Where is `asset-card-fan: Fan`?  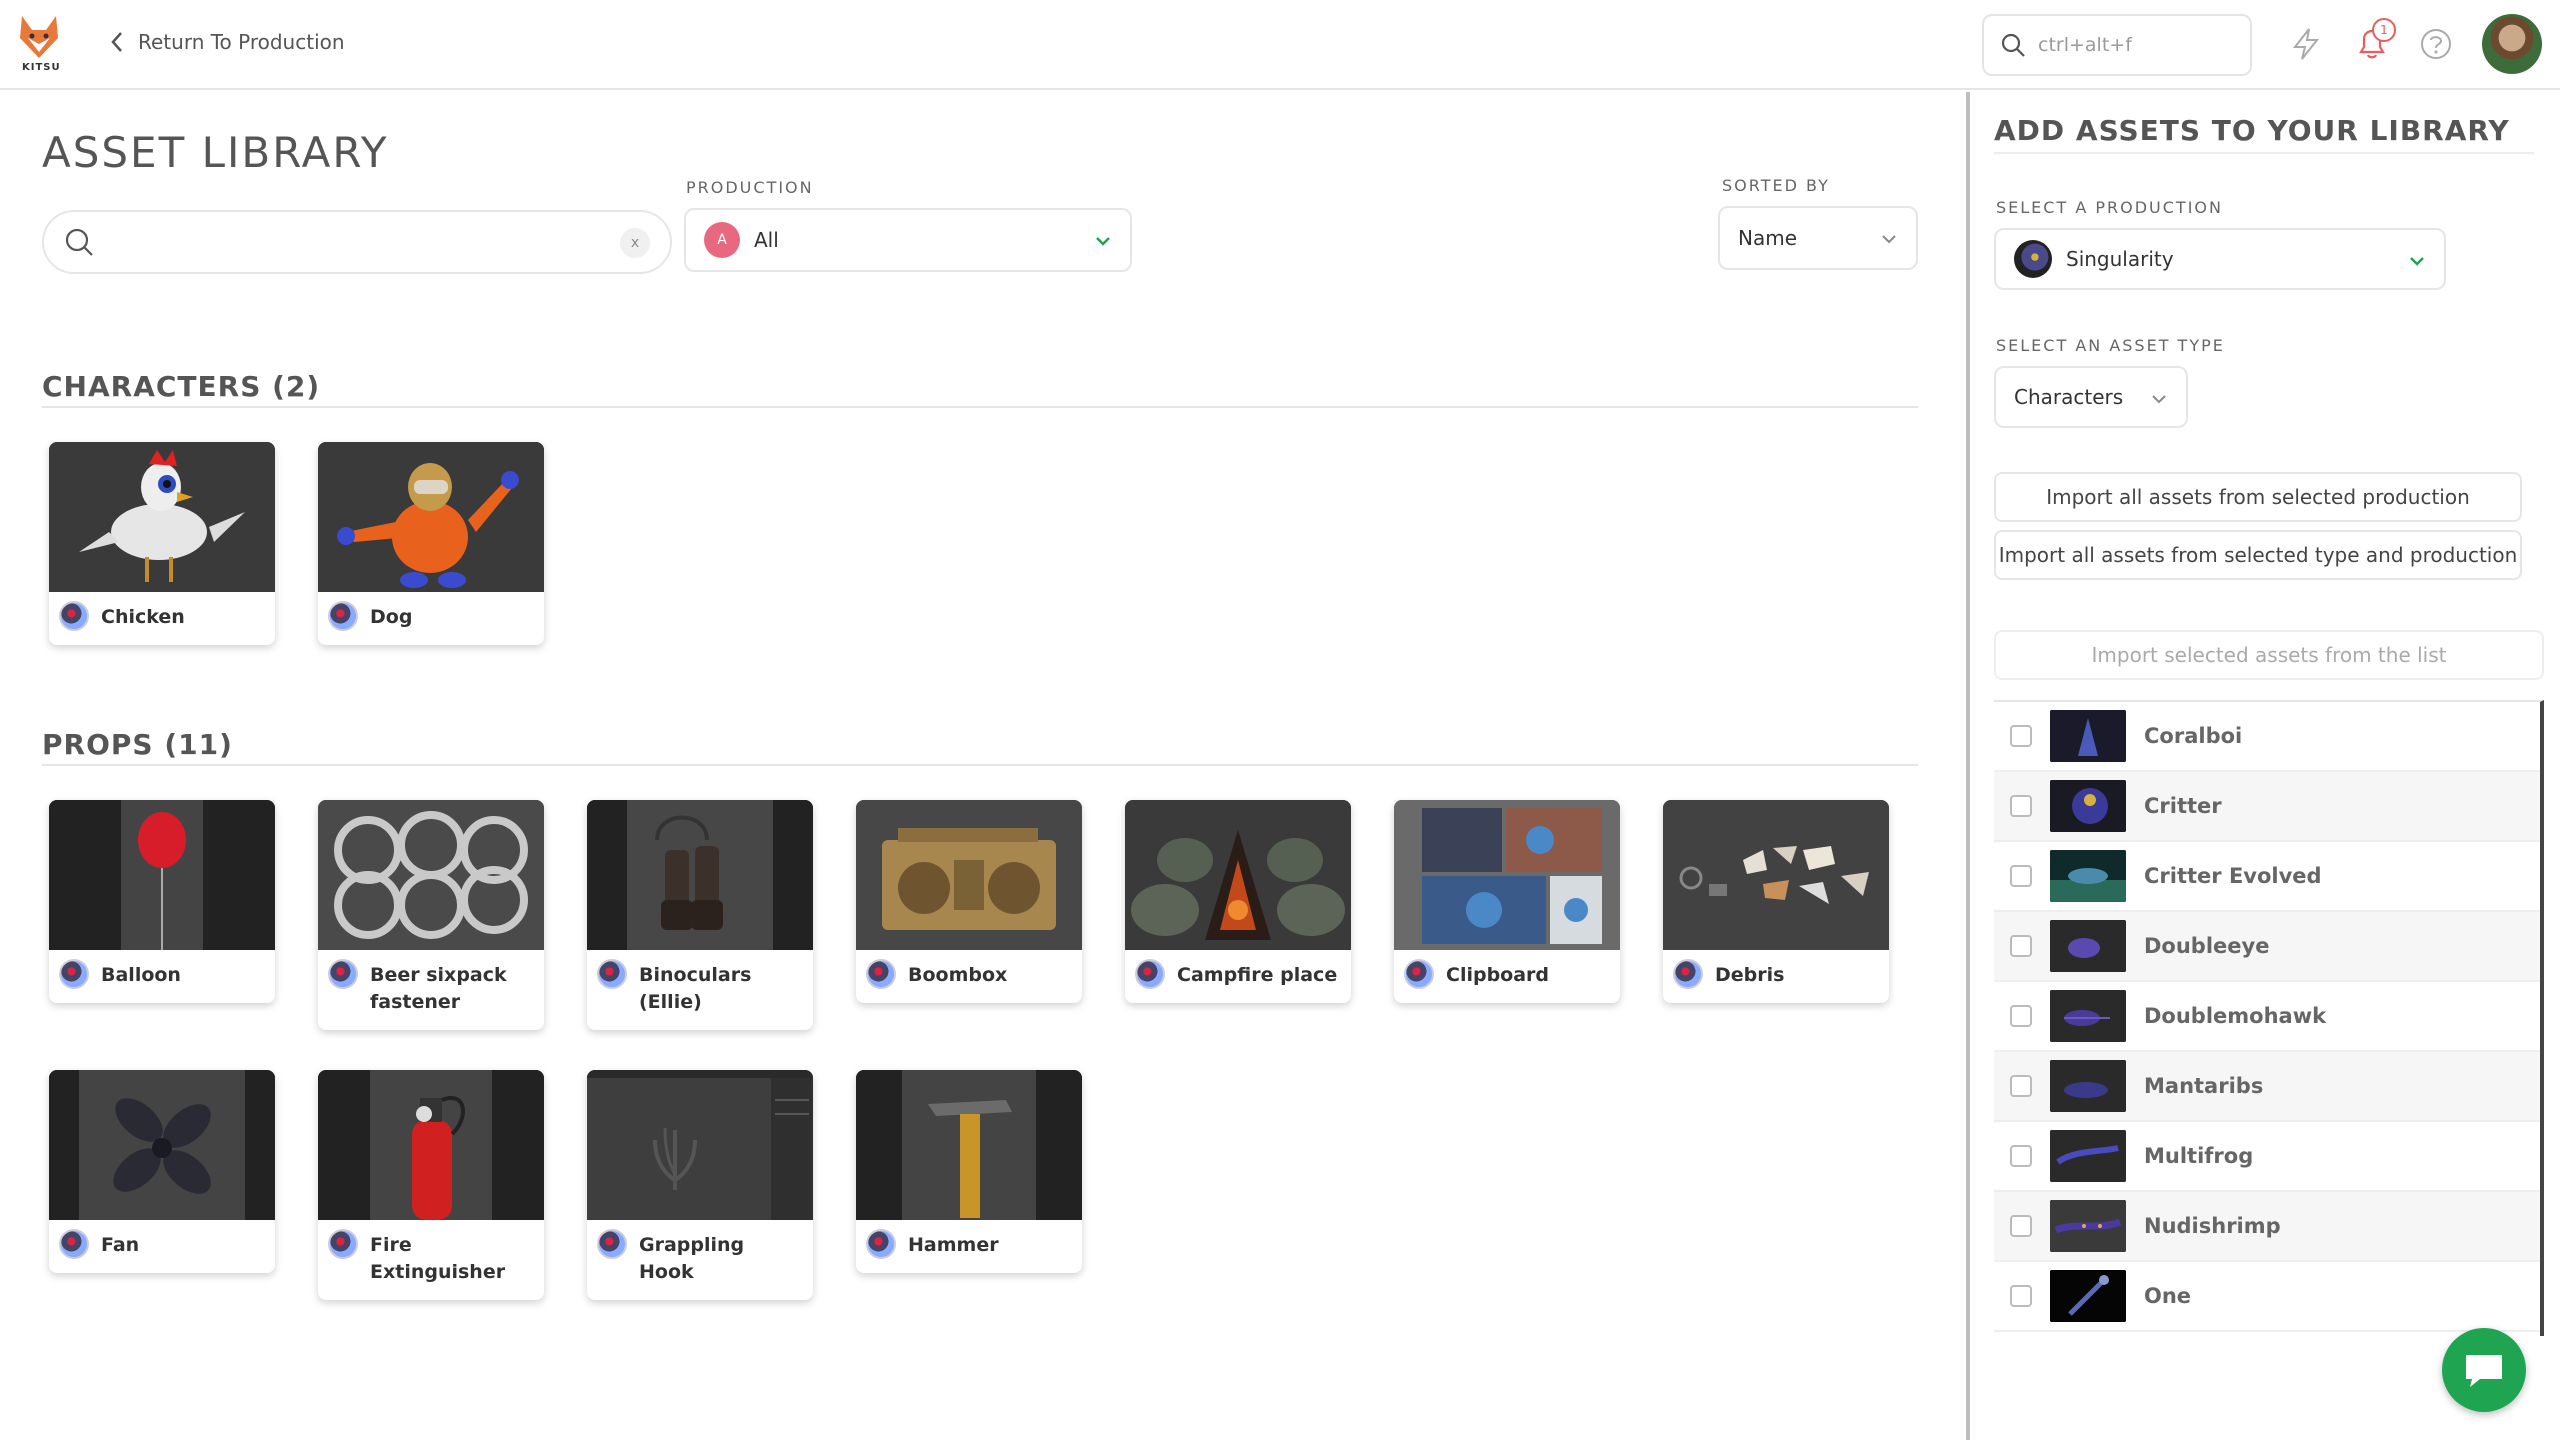
asset-card-fan: Fan is located at coordinates (162, 1171).